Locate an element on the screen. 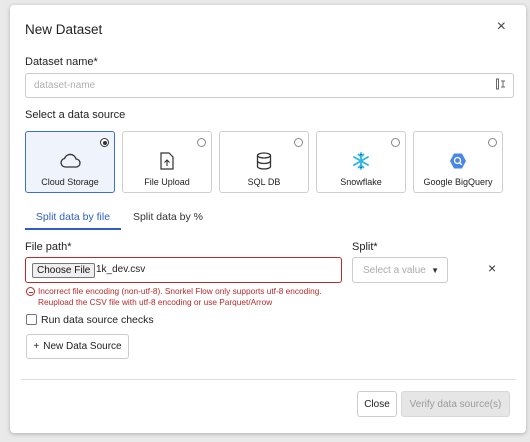 The height and width of the screenshot is (442, 530). source-card-label: Google BigQuery is located at coordinates (458, 182).